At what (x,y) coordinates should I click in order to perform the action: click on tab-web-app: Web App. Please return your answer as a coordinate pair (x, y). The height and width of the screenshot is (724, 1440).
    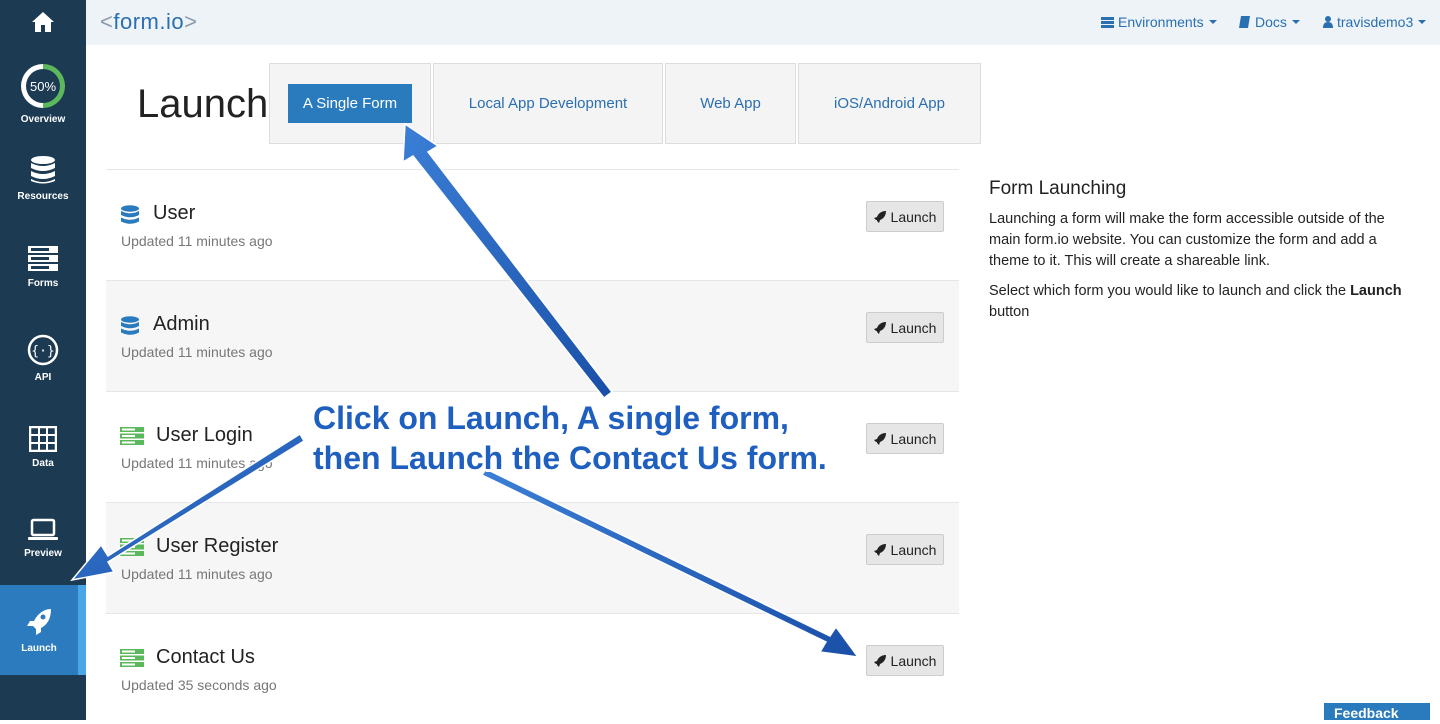
    Looking at the image, I should click on (730, 103).